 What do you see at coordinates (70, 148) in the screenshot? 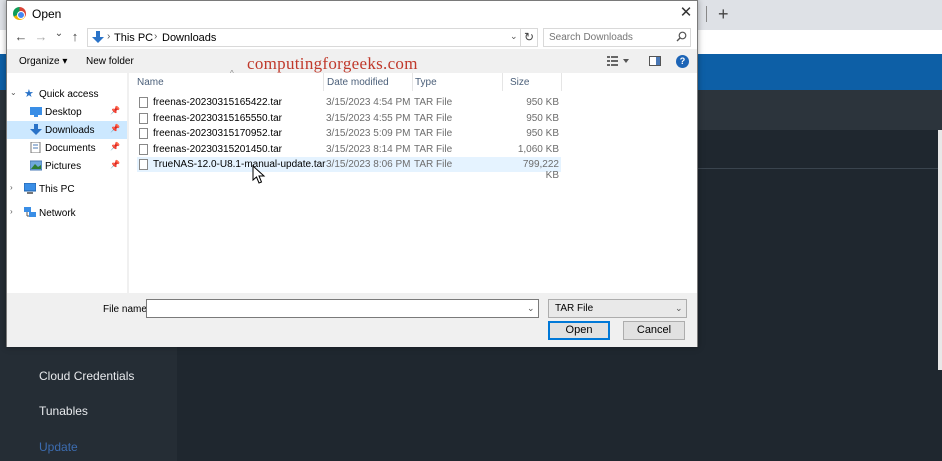
I see `nav-item-label: Documents` at bounding box center [70, 148].